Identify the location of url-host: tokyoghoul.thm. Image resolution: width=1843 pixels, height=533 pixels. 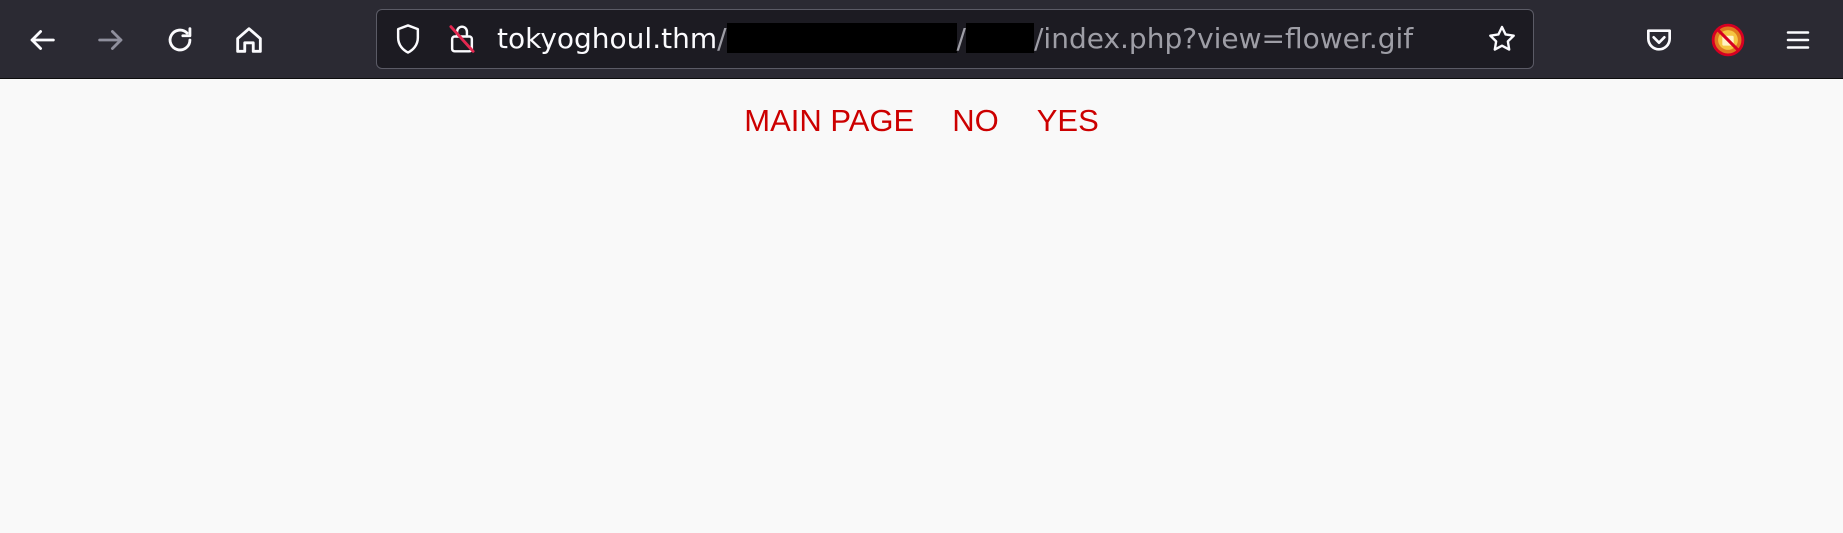
(607, 38).